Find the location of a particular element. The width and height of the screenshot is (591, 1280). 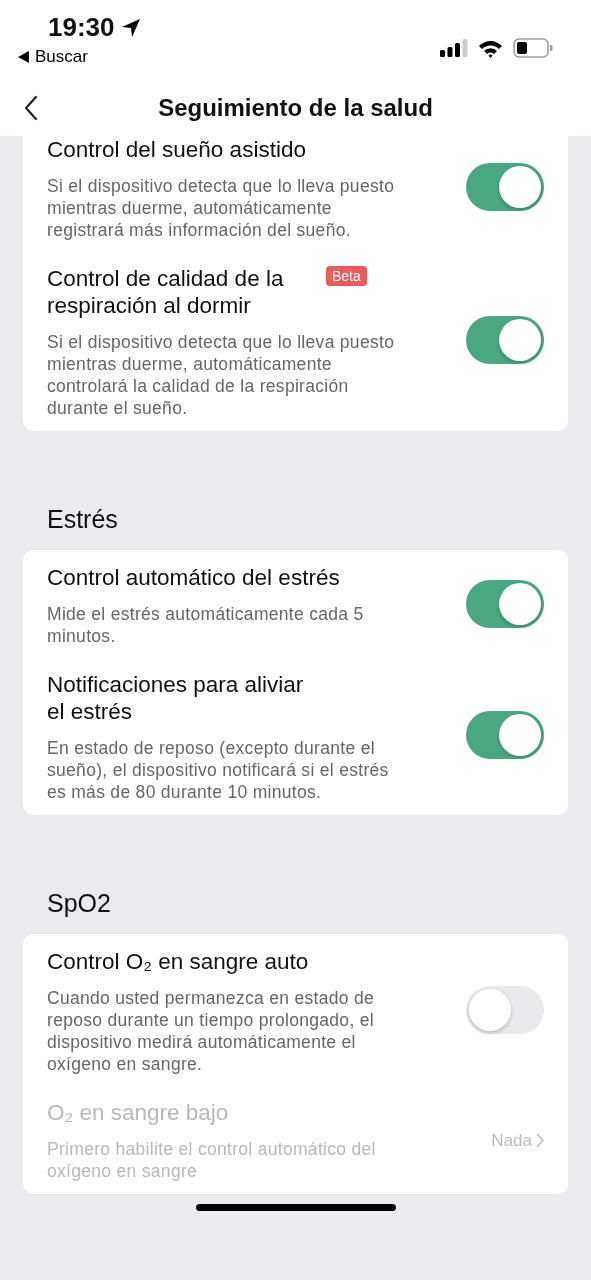

setting-description: Si el dispositivo detecta que lo lleva puesto mientras duerme, automáticamente registrará más información del sueño. is located at coordinates (221, 208).